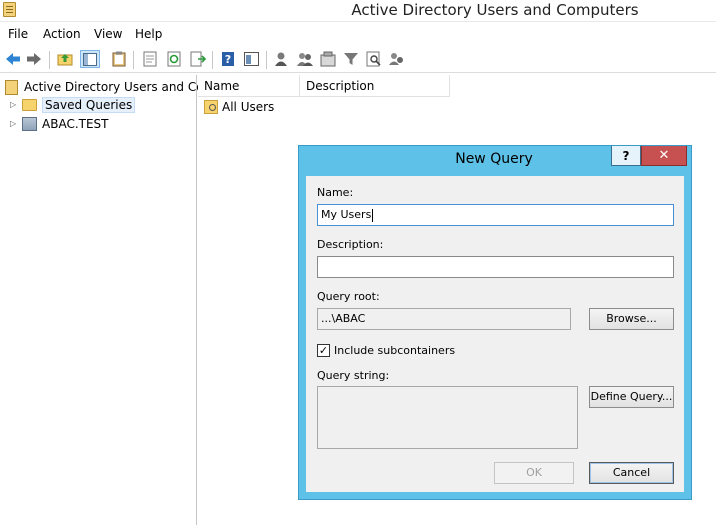  I want to click on help-button: ?, so click(626, 156).